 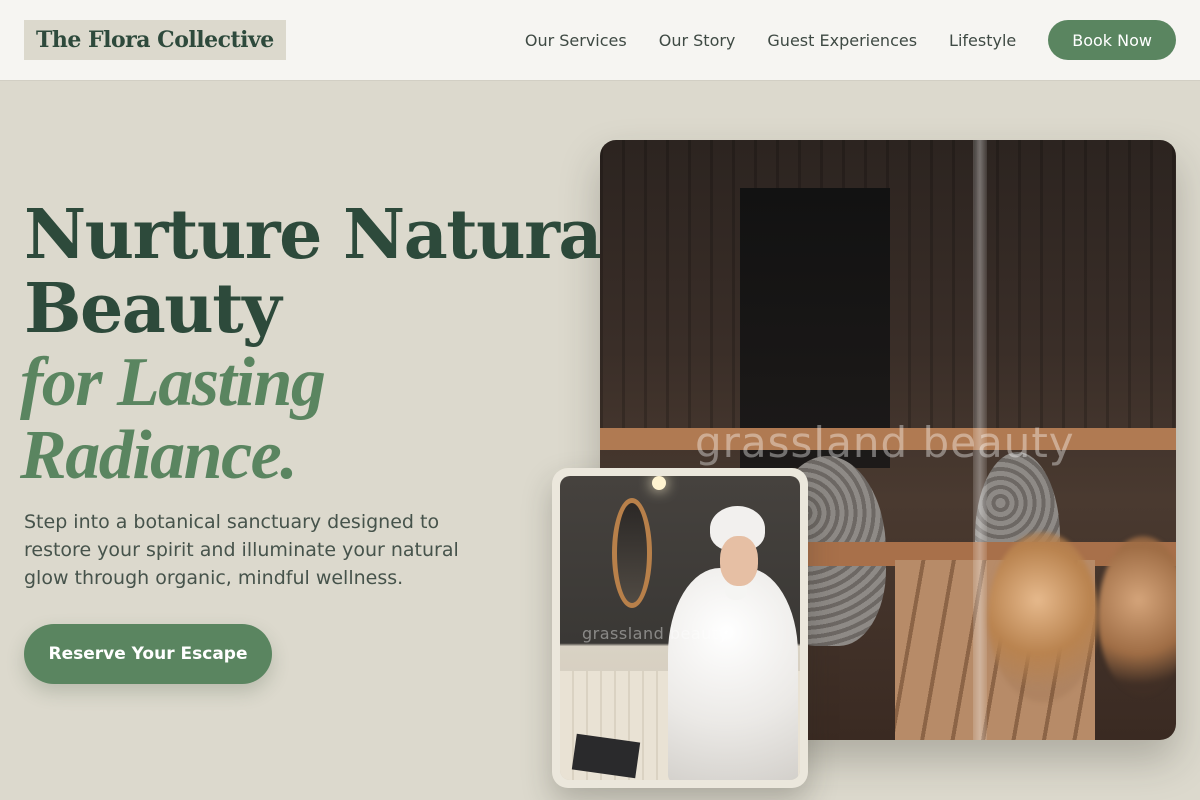 What do you see at coordinates (155, 40) in the screenshot?
I see `brand-logo: The Flora Collective` at bounding box center [155, 40].